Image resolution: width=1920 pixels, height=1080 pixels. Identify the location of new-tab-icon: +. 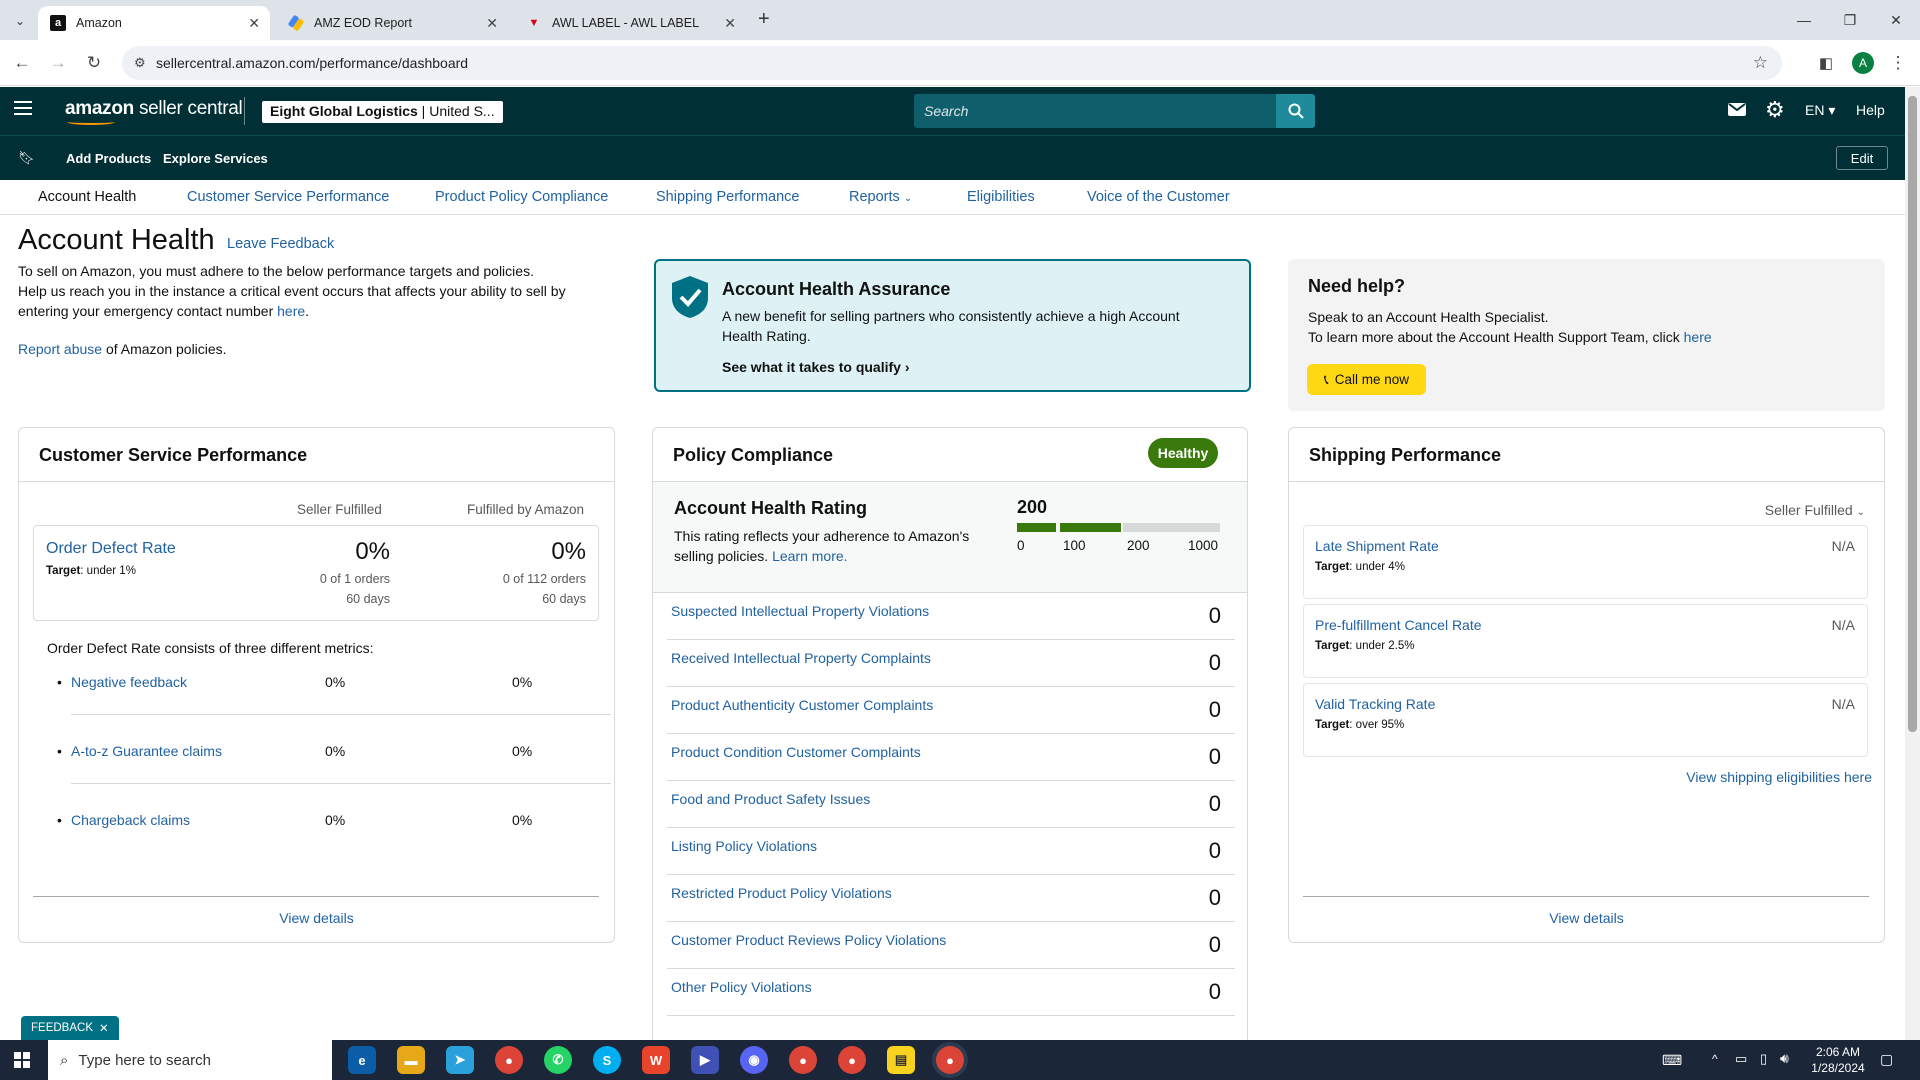
(764, 19).